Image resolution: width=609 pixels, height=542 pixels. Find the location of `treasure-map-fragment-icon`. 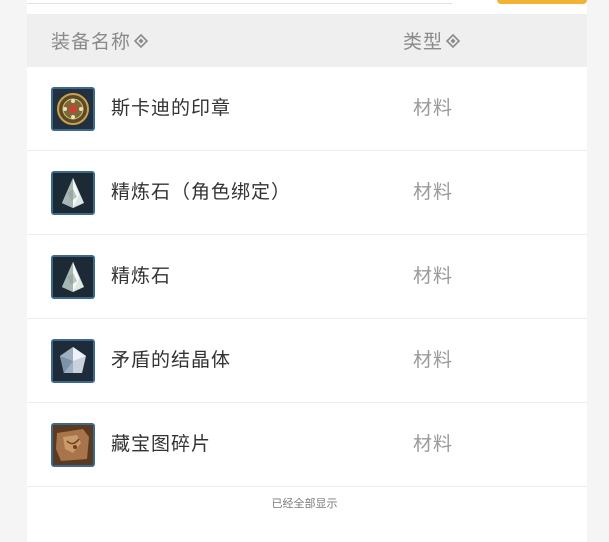

treasure-map-fragment-icon is located at coordinates (73, 445).